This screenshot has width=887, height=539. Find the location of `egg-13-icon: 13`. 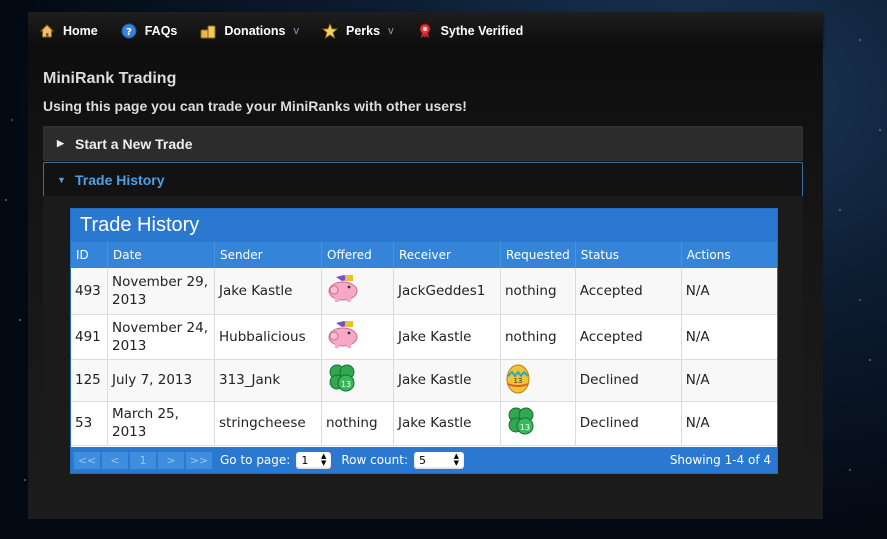

egg-13-icon: 13 is located at coordinates (518, 380).